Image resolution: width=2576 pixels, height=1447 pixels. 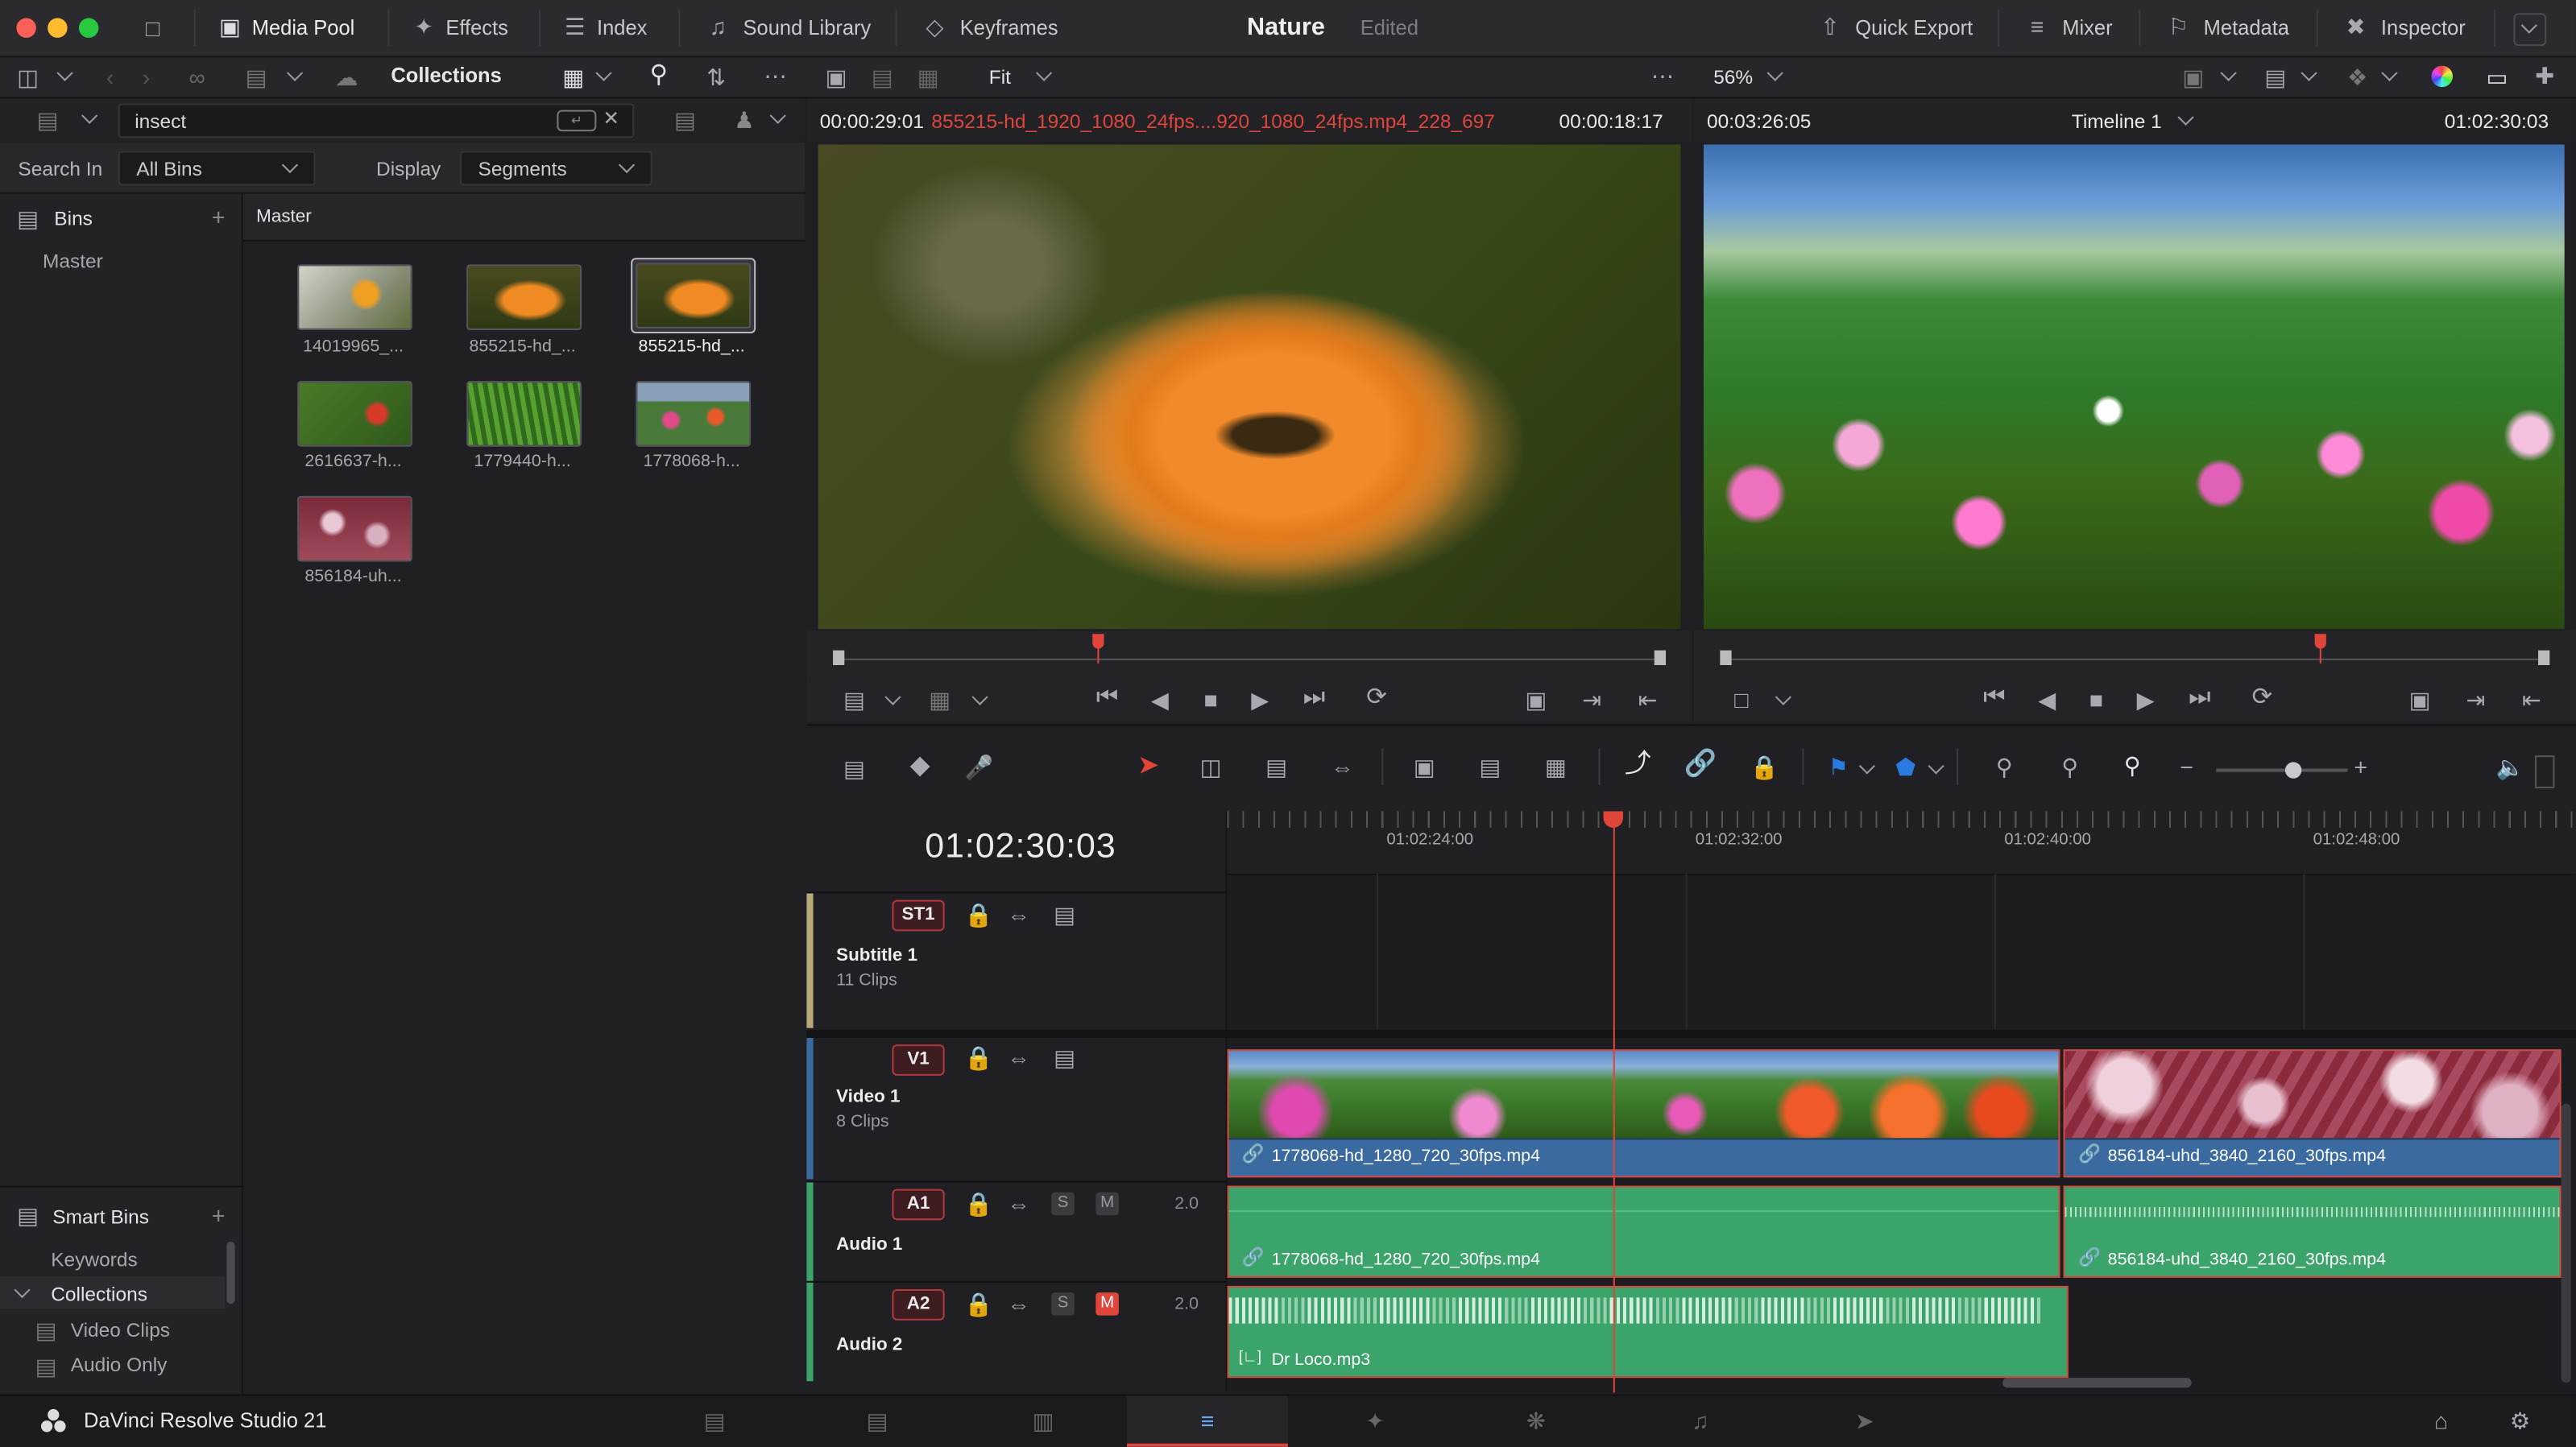 What do you see at coordinates (217, 168) in the screenshot?
I see `search-in-select: All Bins` at bounding box center [217, 168].